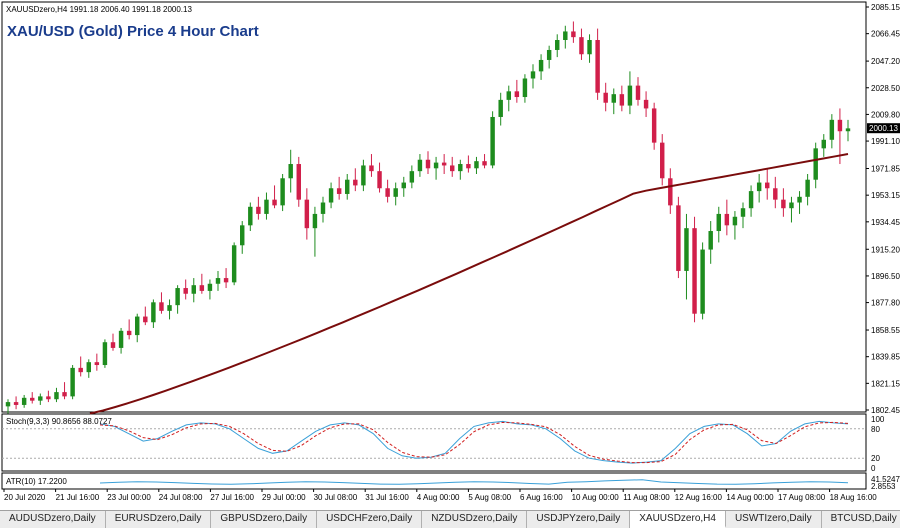  I want to click on time-axis-label: 24 Jul 08:00, so click(181, 497).